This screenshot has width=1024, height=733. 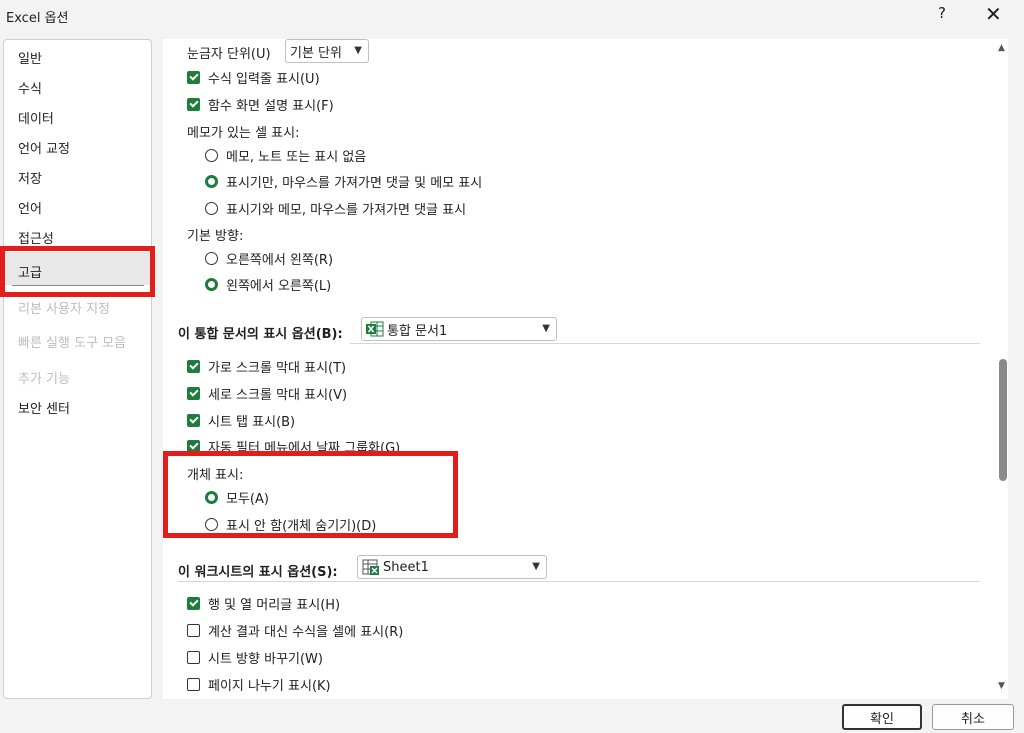 I want to click on show-function-tooltips-label: 함수 화면 설명 표시(F), so click(x=271, y=106).